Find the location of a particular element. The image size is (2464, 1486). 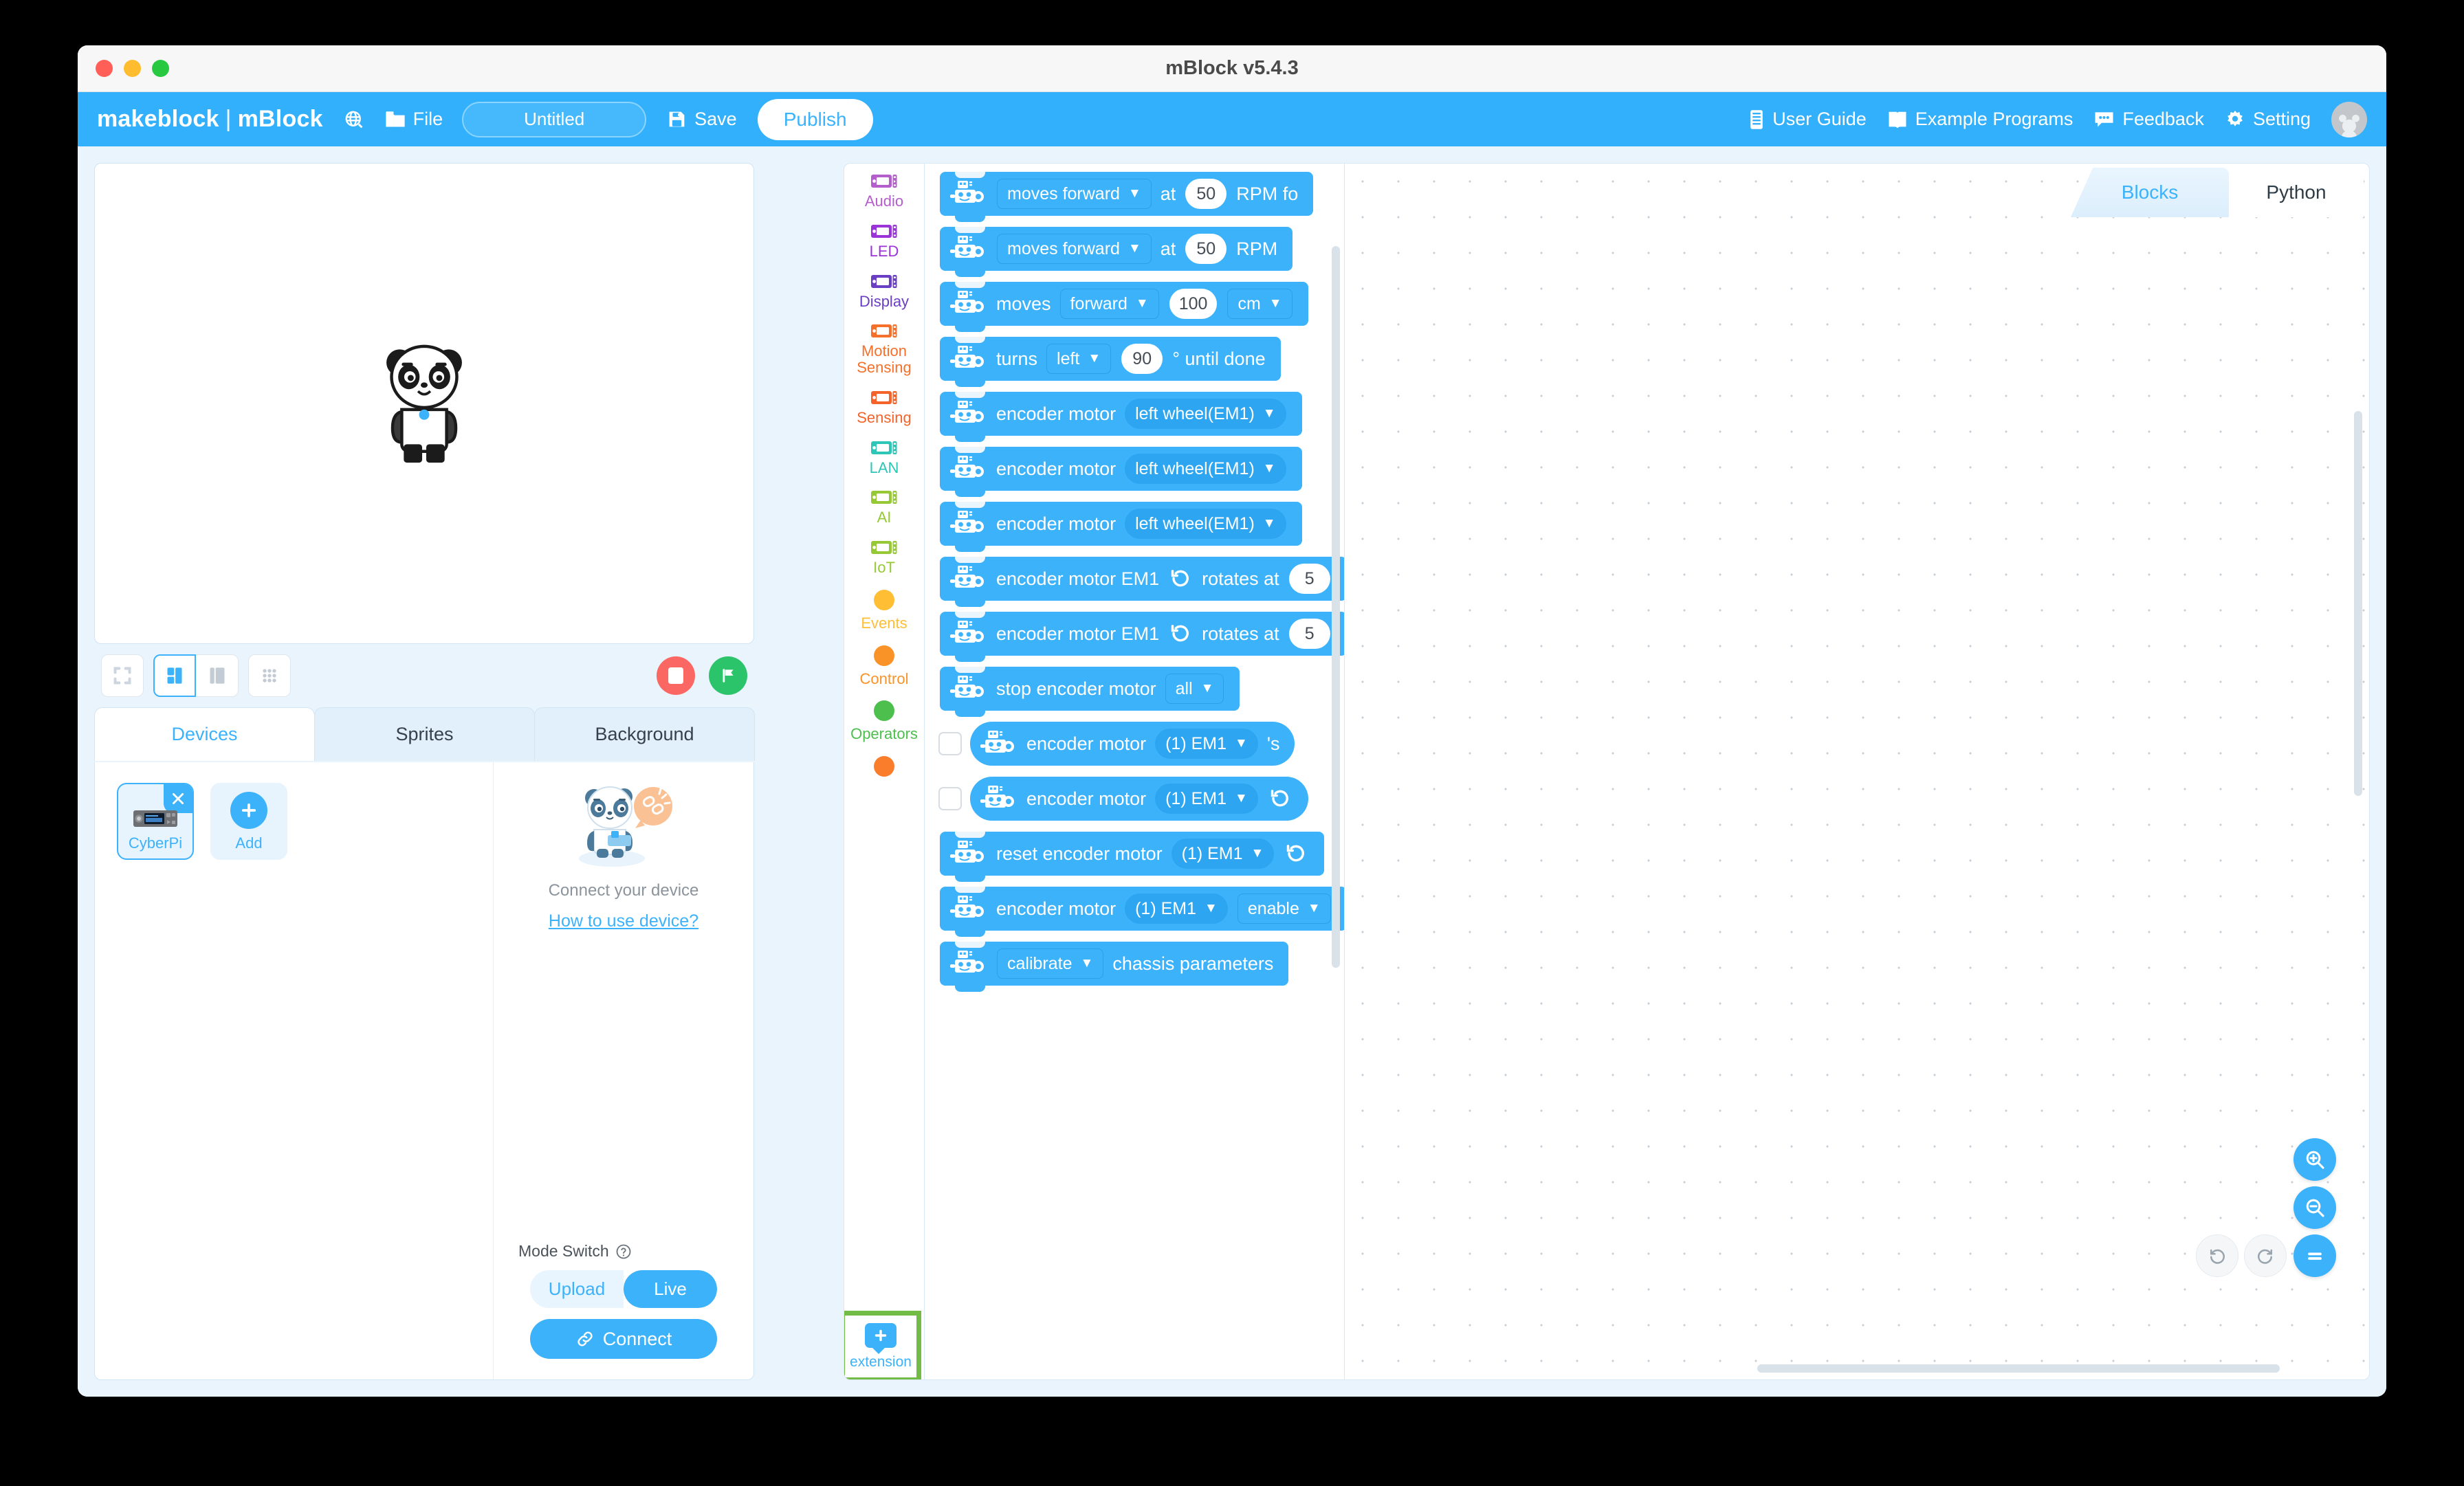

document-icon is located at coordinates (1756, 120).